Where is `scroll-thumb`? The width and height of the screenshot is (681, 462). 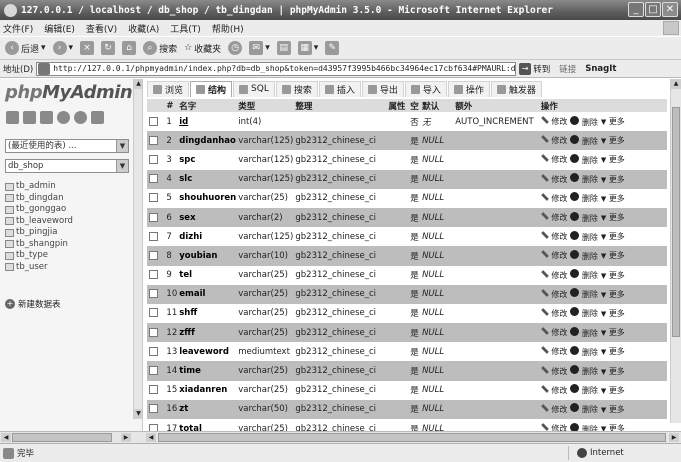 scroll-thumb is located at coordinates (676, 222).